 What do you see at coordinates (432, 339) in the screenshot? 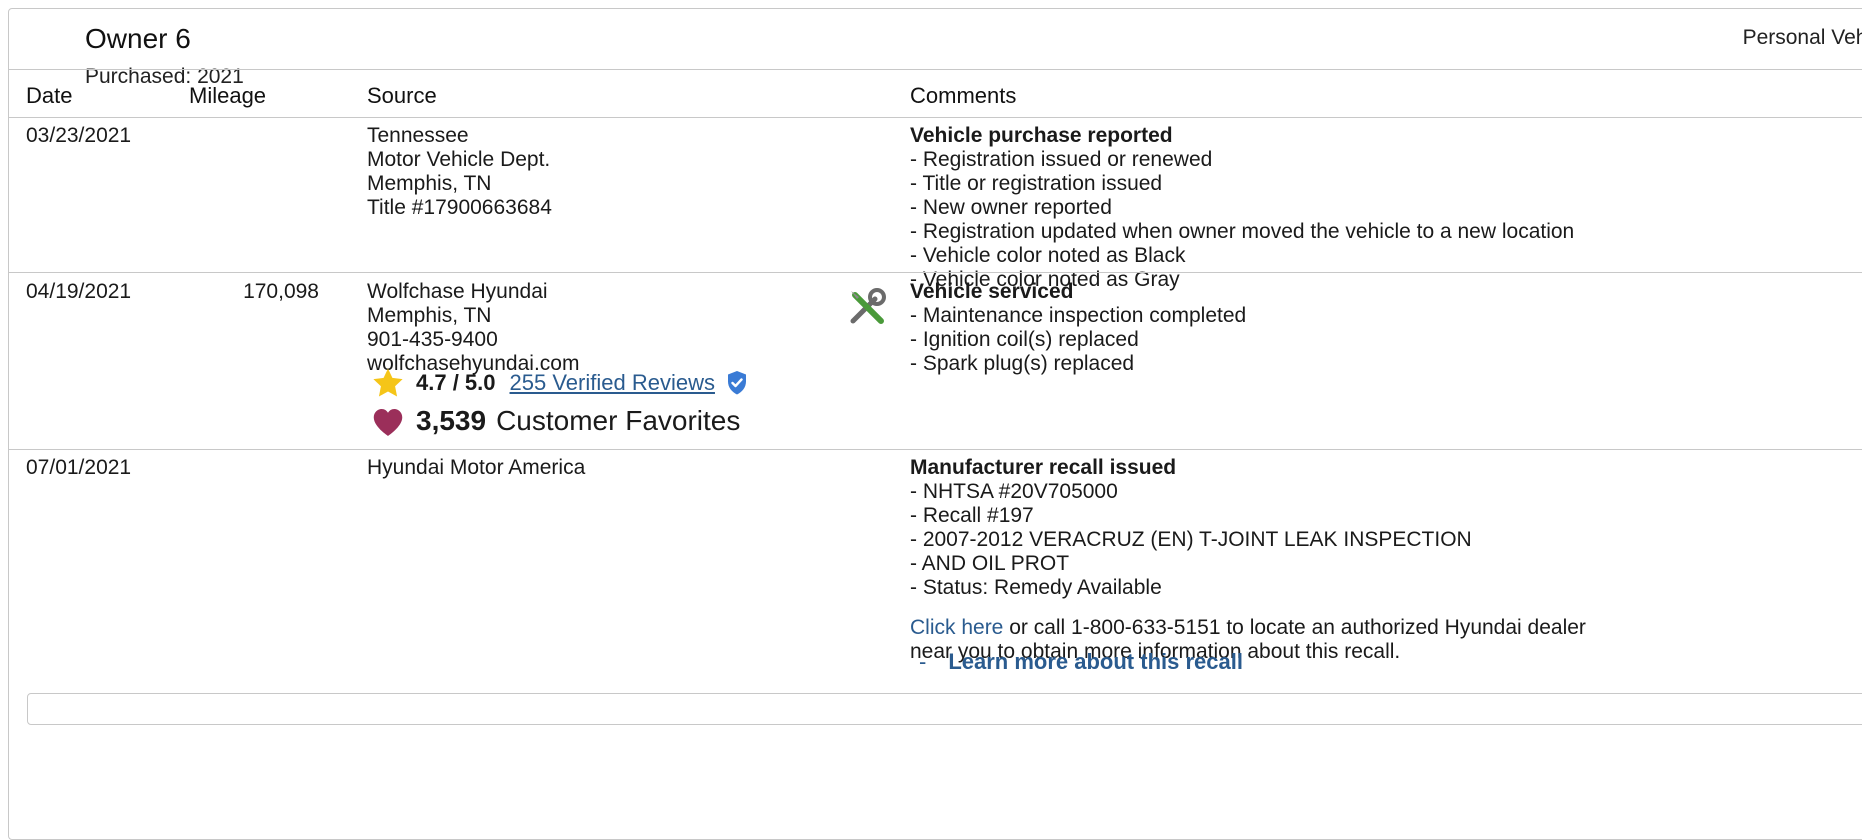
I see `source-line: 901-435-9400` at bounding box center [432, 339].